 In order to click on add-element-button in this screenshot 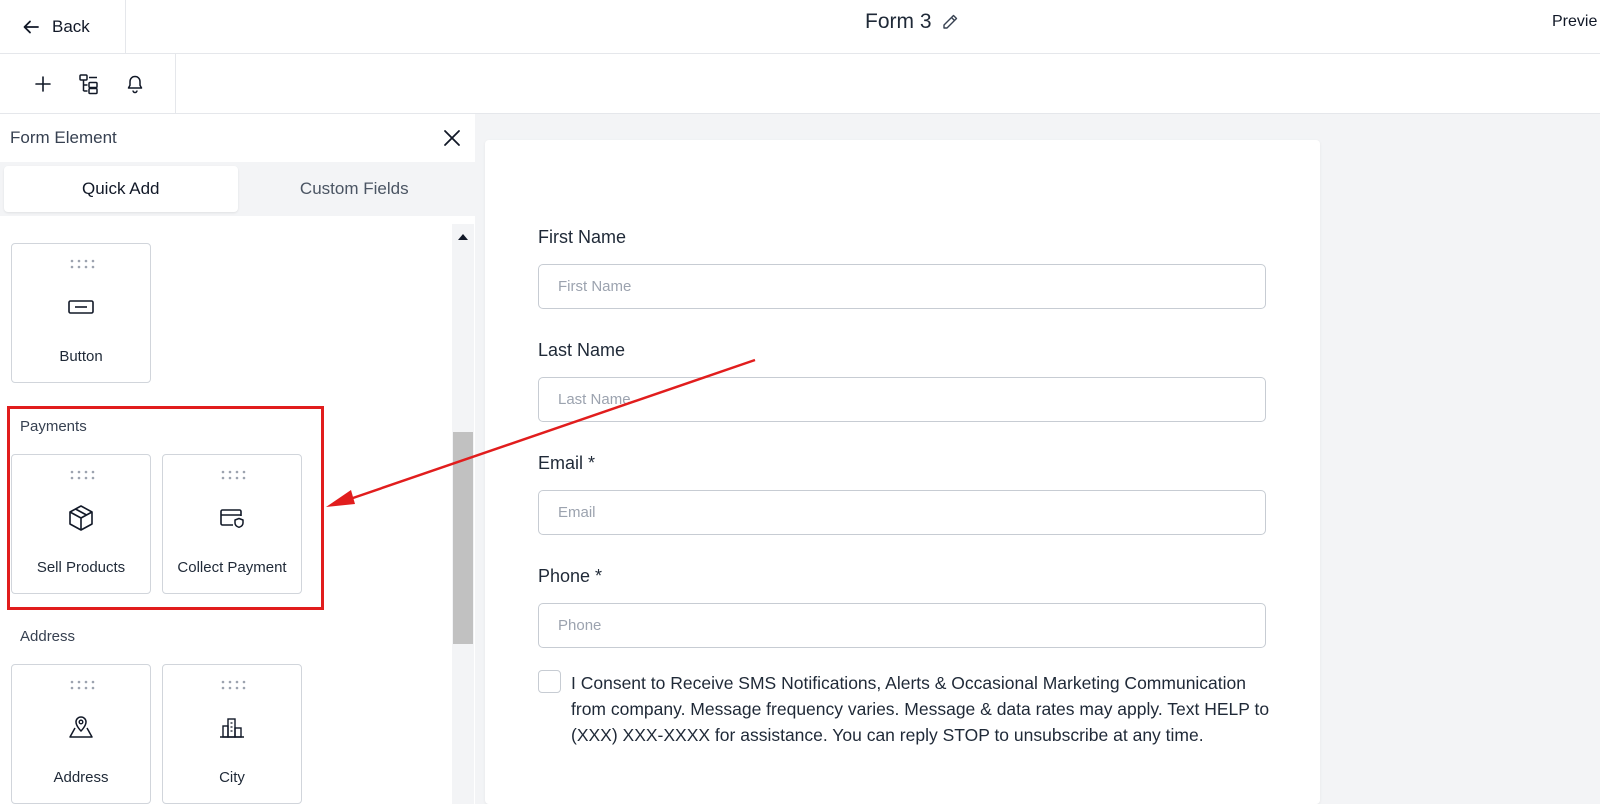, I will do `click(43, 84)`.